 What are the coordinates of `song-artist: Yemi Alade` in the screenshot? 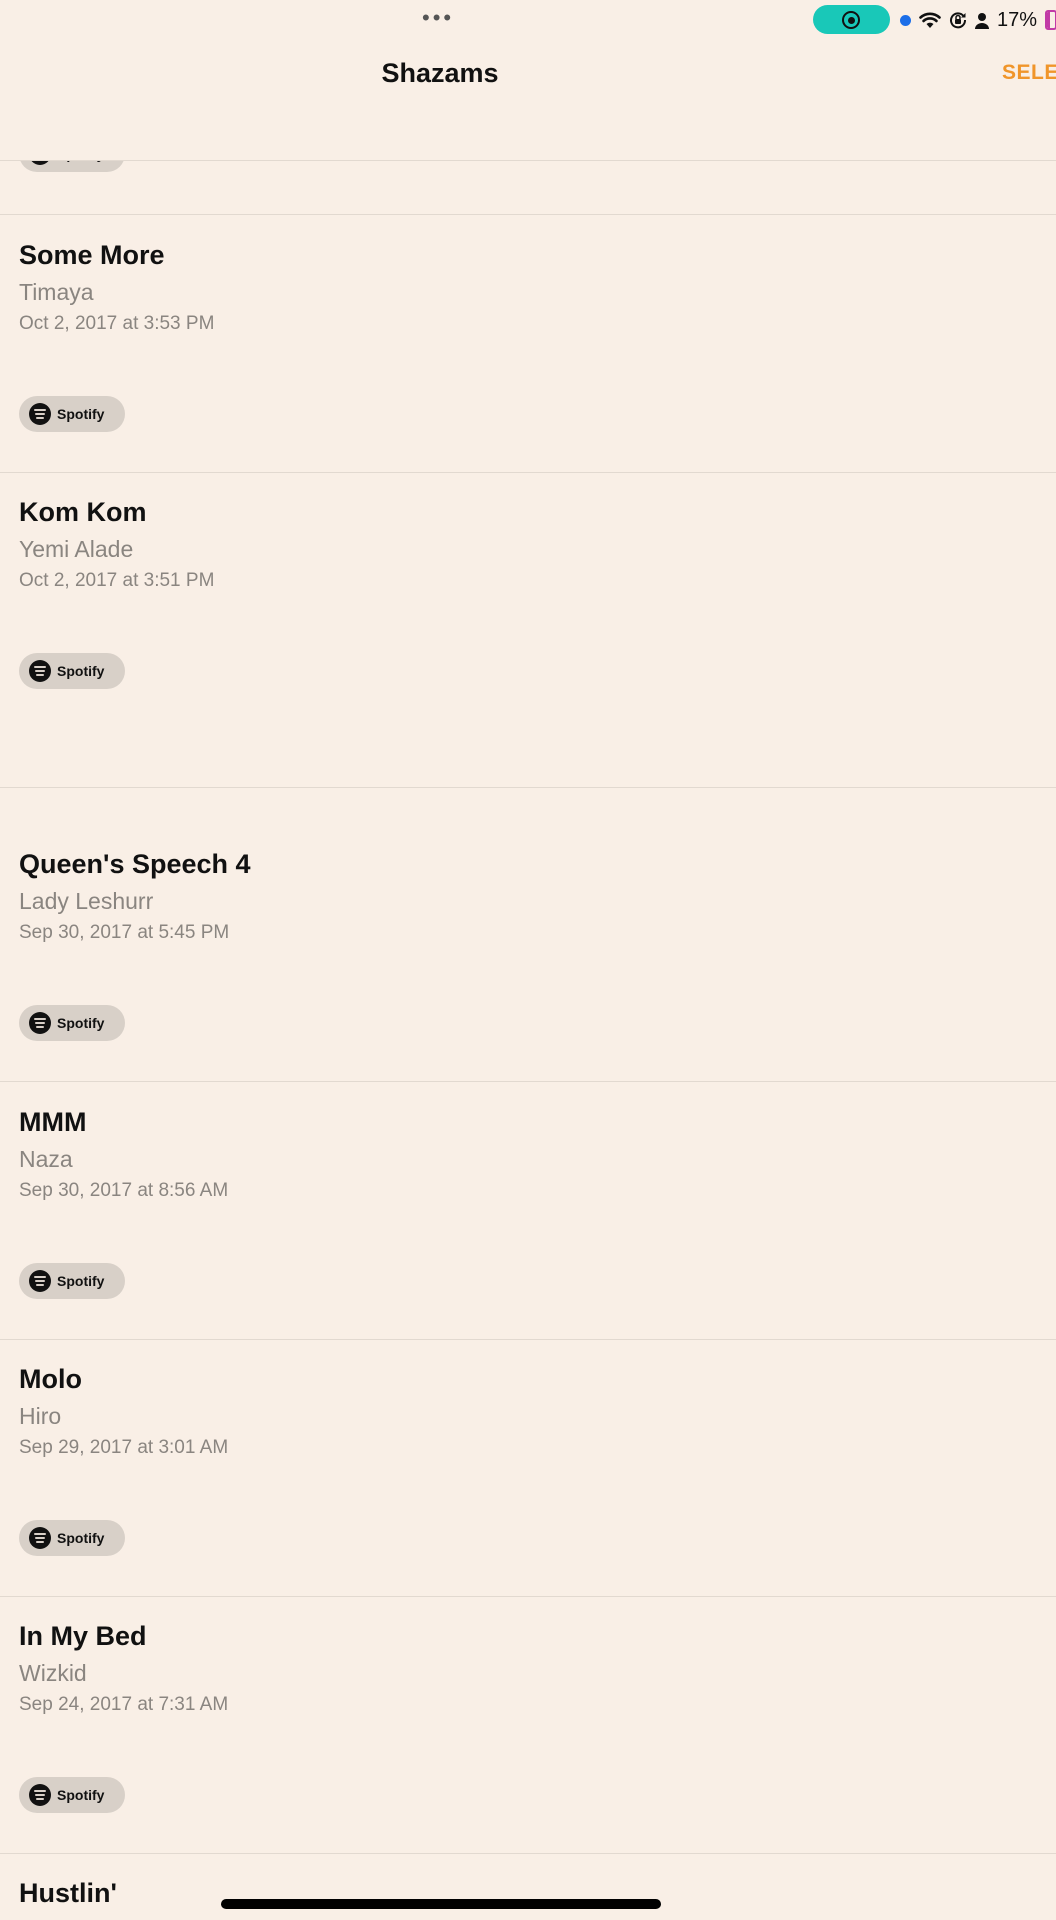 It's located at (76, 549).